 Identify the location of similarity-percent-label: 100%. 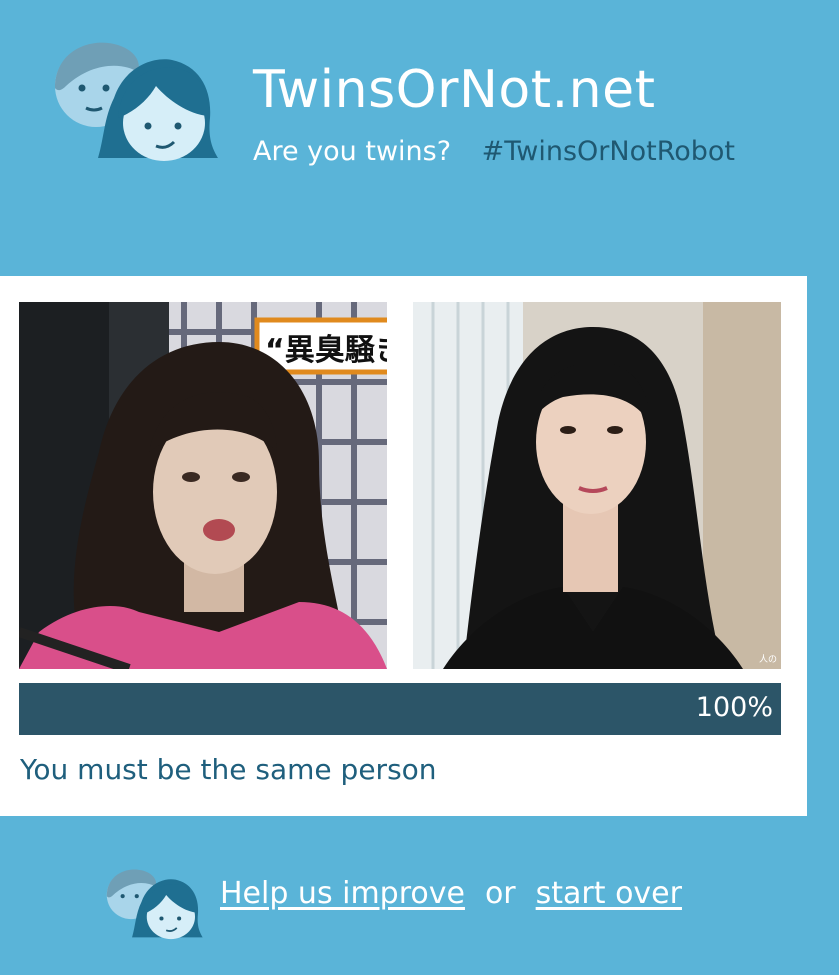
(734, 707).